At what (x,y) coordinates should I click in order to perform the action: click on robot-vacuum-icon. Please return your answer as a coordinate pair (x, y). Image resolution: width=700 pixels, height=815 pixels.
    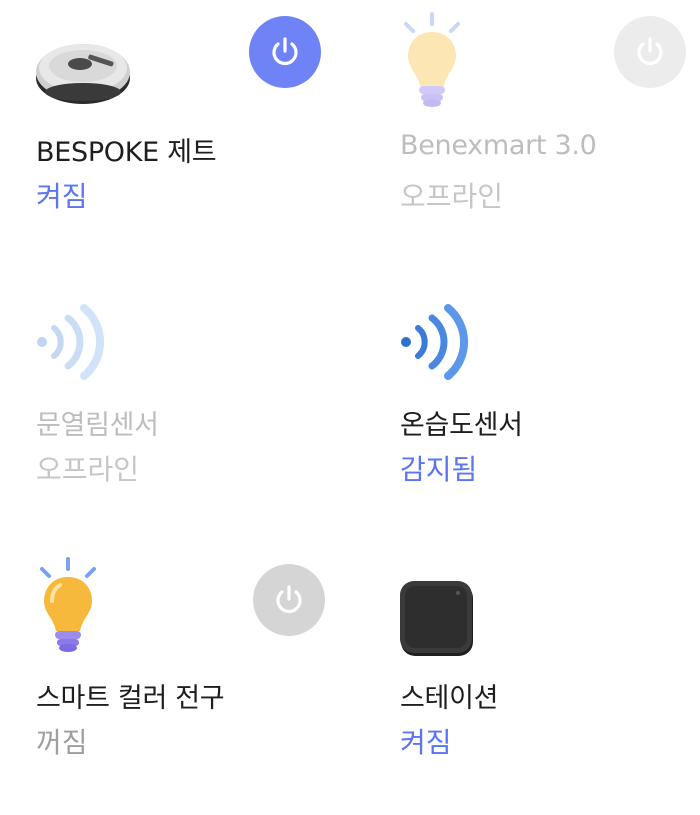
    Looking at the image, I should click on (83, 74).